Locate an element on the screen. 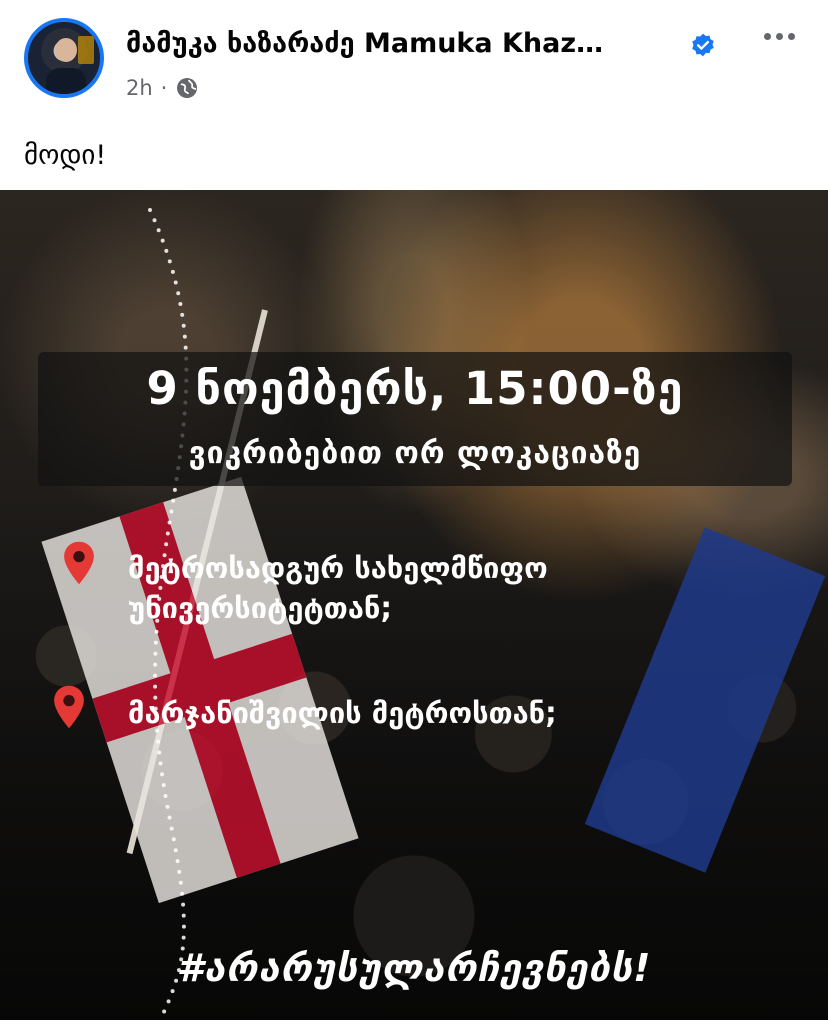  hashtag-text: #არარუსულარჩევნებს! is located at coordinates (414, 968).